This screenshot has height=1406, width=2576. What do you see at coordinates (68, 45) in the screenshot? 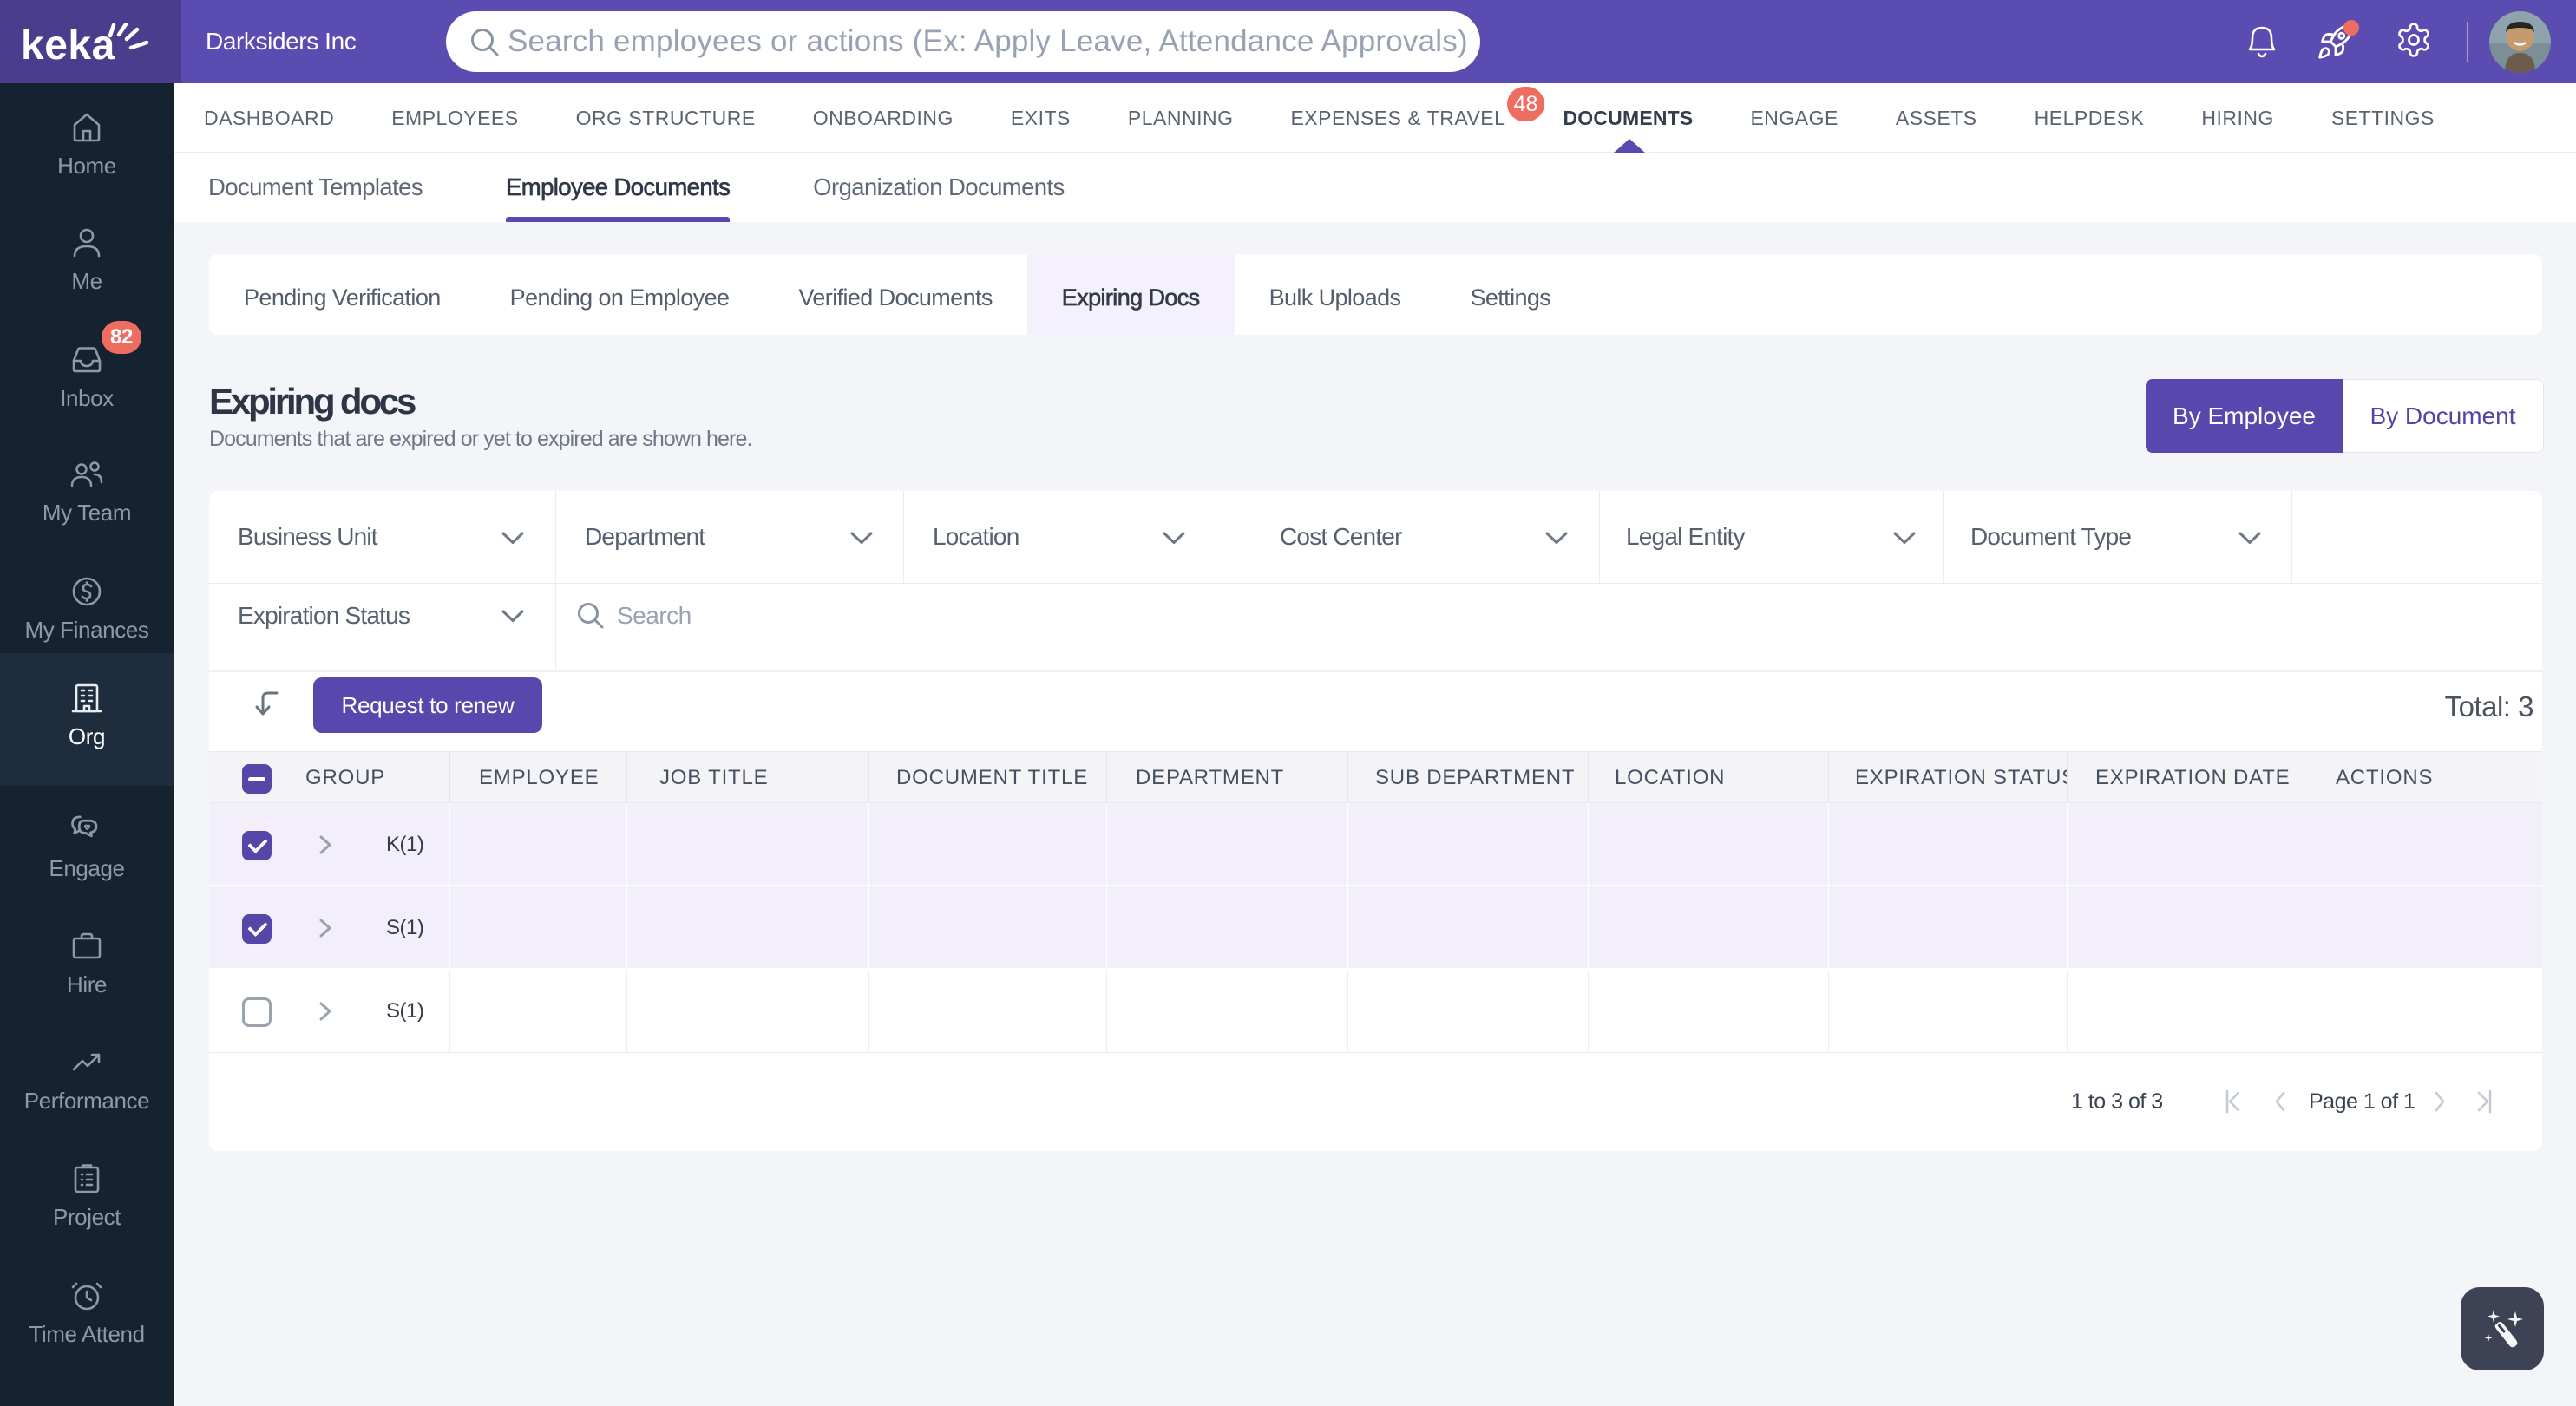
I see `svg-text: keka` at bounding box center [68, 45].